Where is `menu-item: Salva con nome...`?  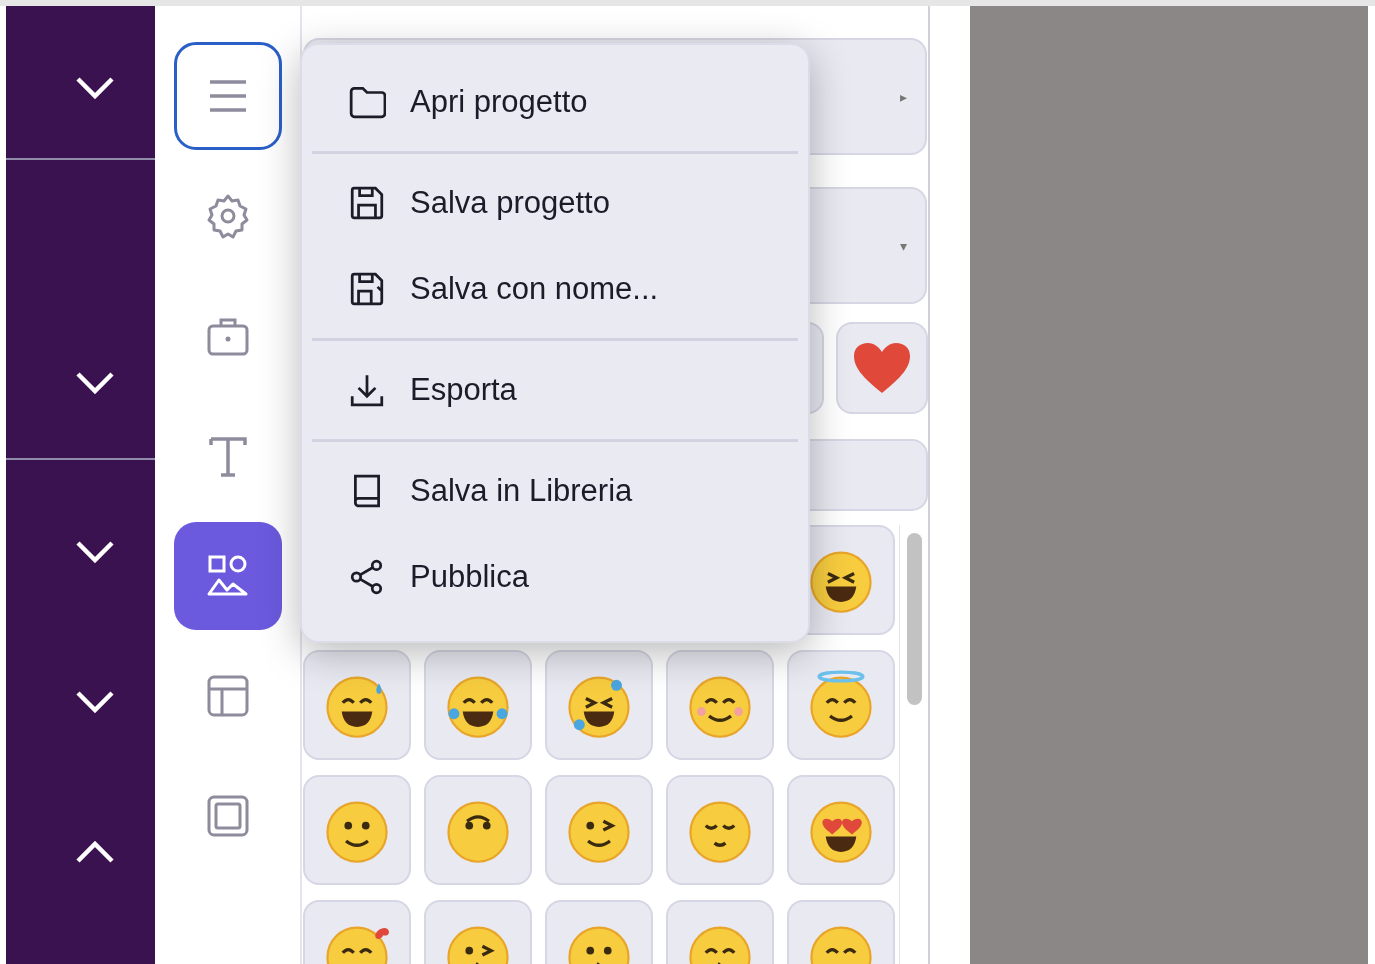
menu-item: Salva con nome... is located at coordinates (555, 289).